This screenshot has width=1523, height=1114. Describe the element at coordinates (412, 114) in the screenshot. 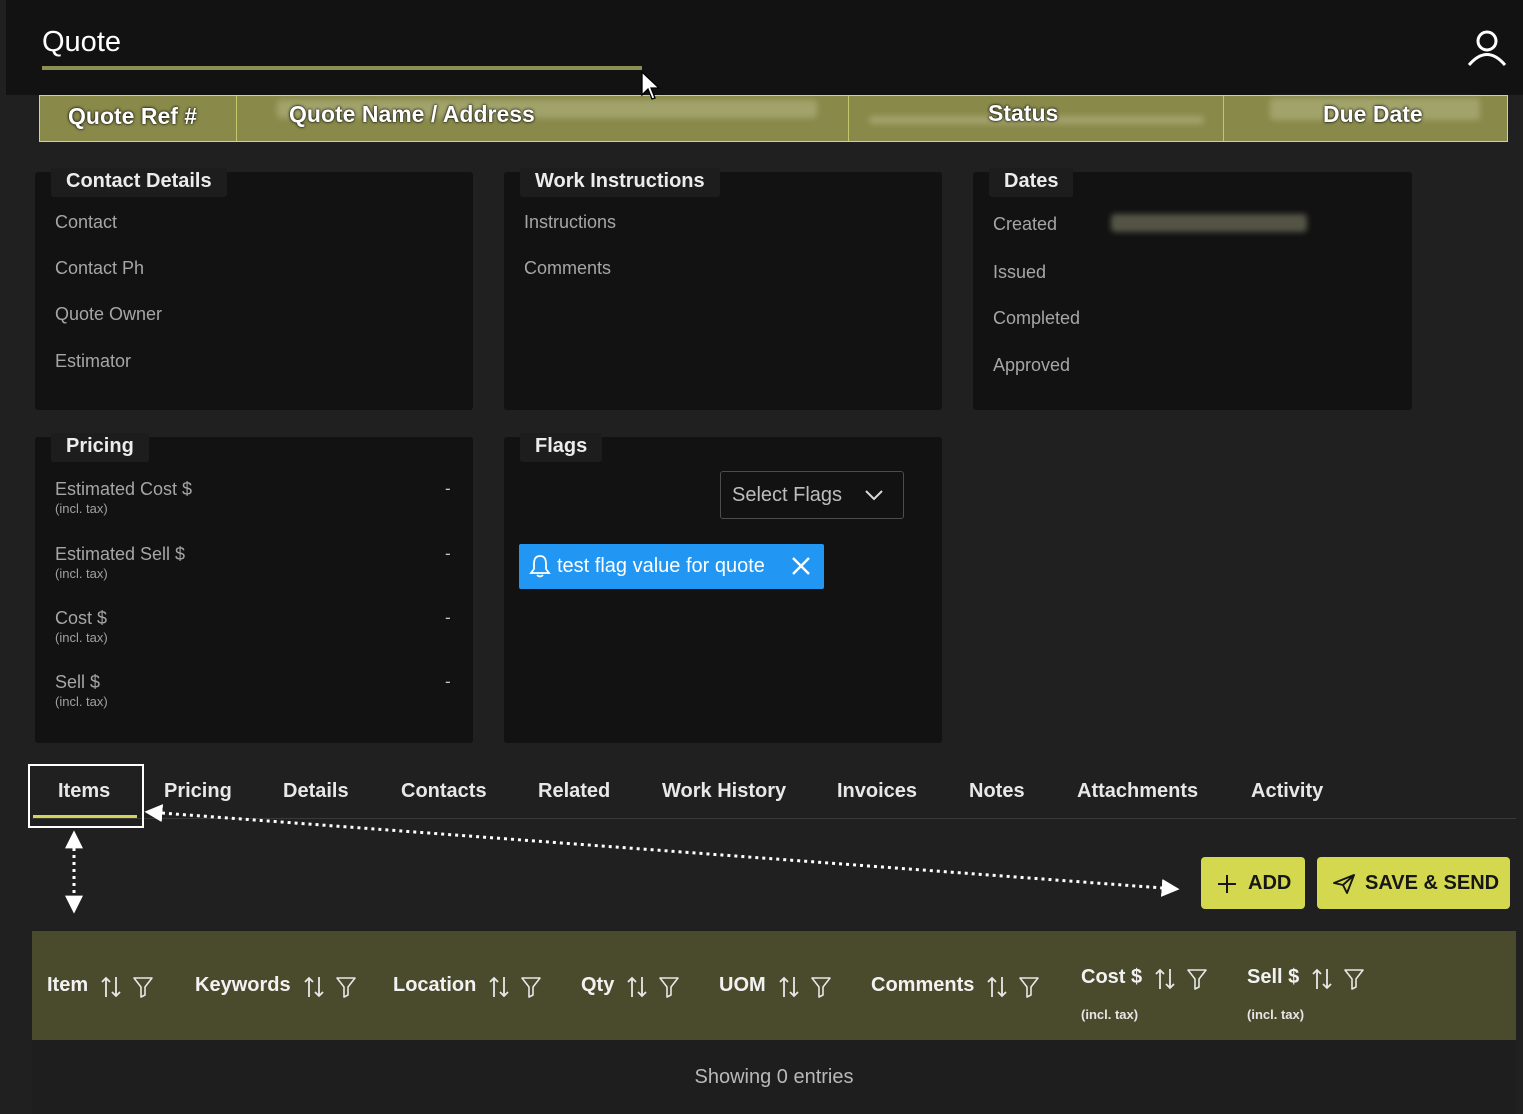

I see `quote-name-label: Quote Name / Address` at that location.